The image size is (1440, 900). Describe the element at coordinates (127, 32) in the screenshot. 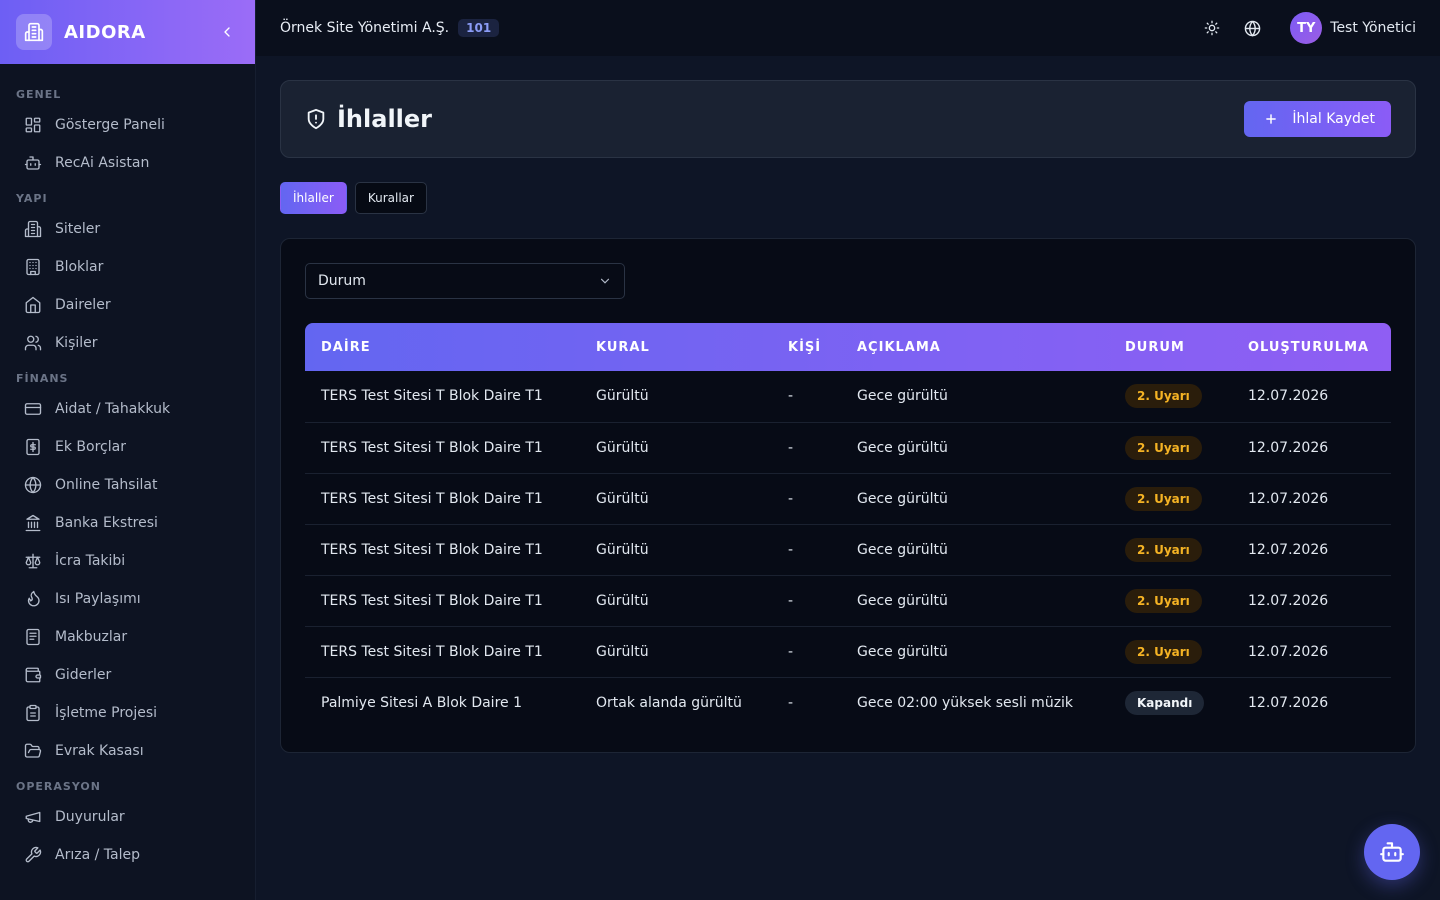

I see `brand-header: AIDORA` at that location.